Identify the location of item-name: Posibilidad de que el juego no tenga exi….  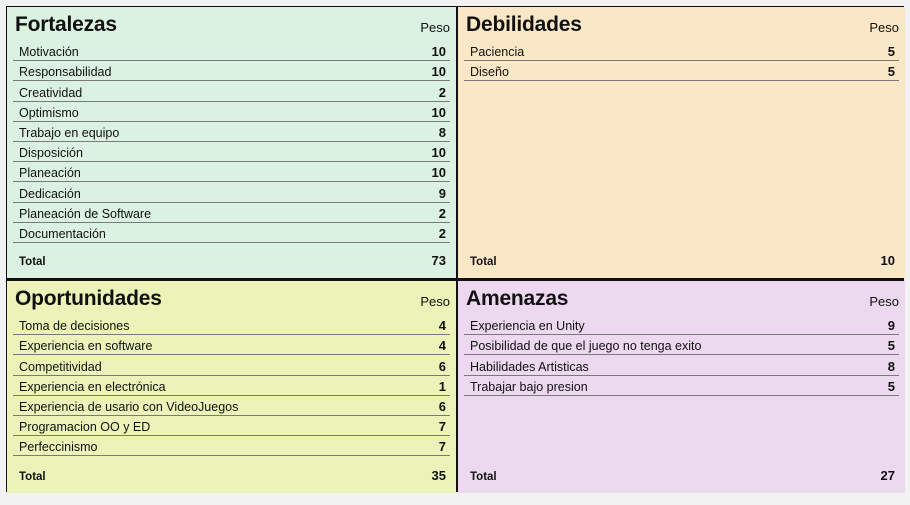
(586, 346).